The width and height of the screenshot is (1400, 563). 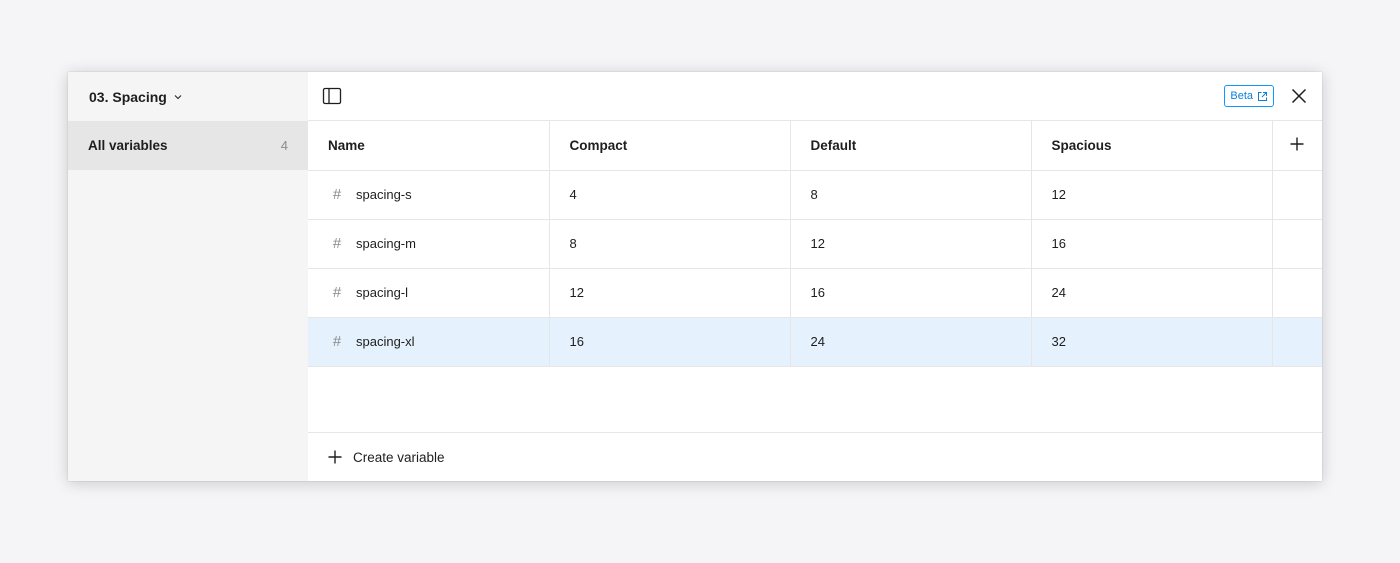 I want to click on chevron-down-icon, so click(x=178, y=96).